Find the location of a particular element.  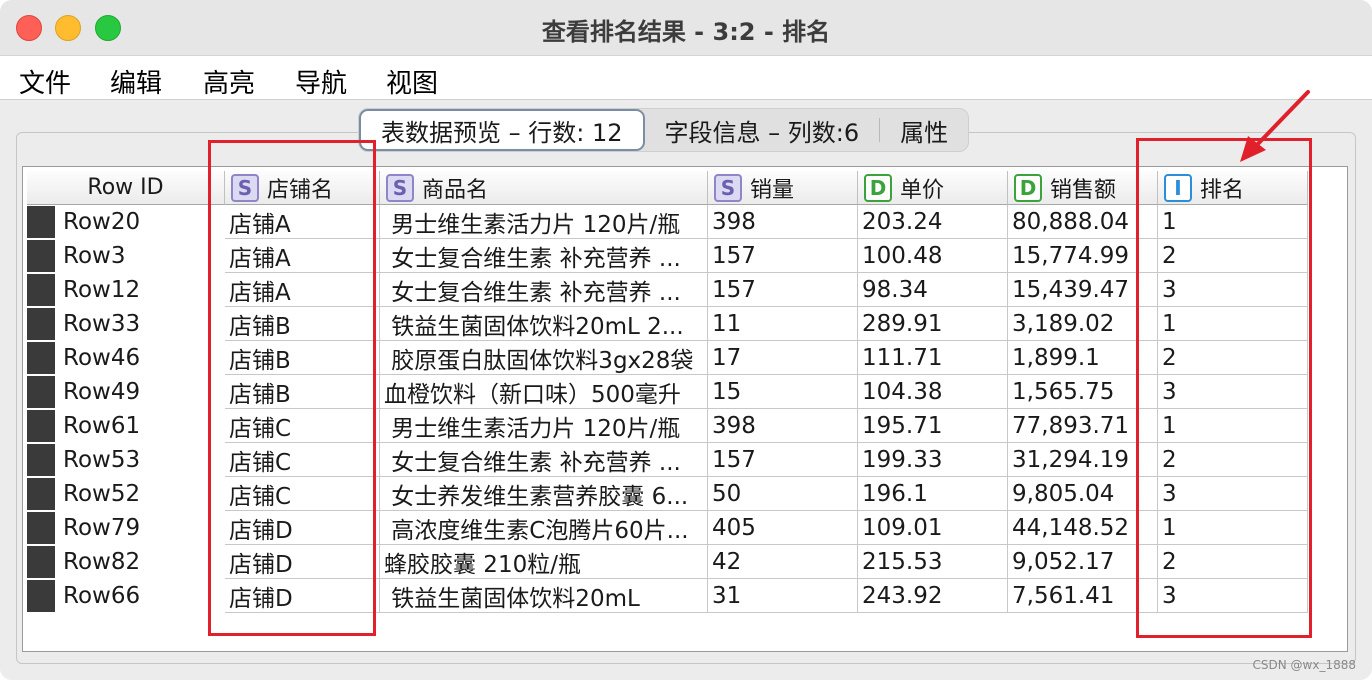

table-row: Row49 店铺B 血橙饮料（新口味）500毫升 15 104.38 1,565.75 3 is located at coordinates (667, 392).